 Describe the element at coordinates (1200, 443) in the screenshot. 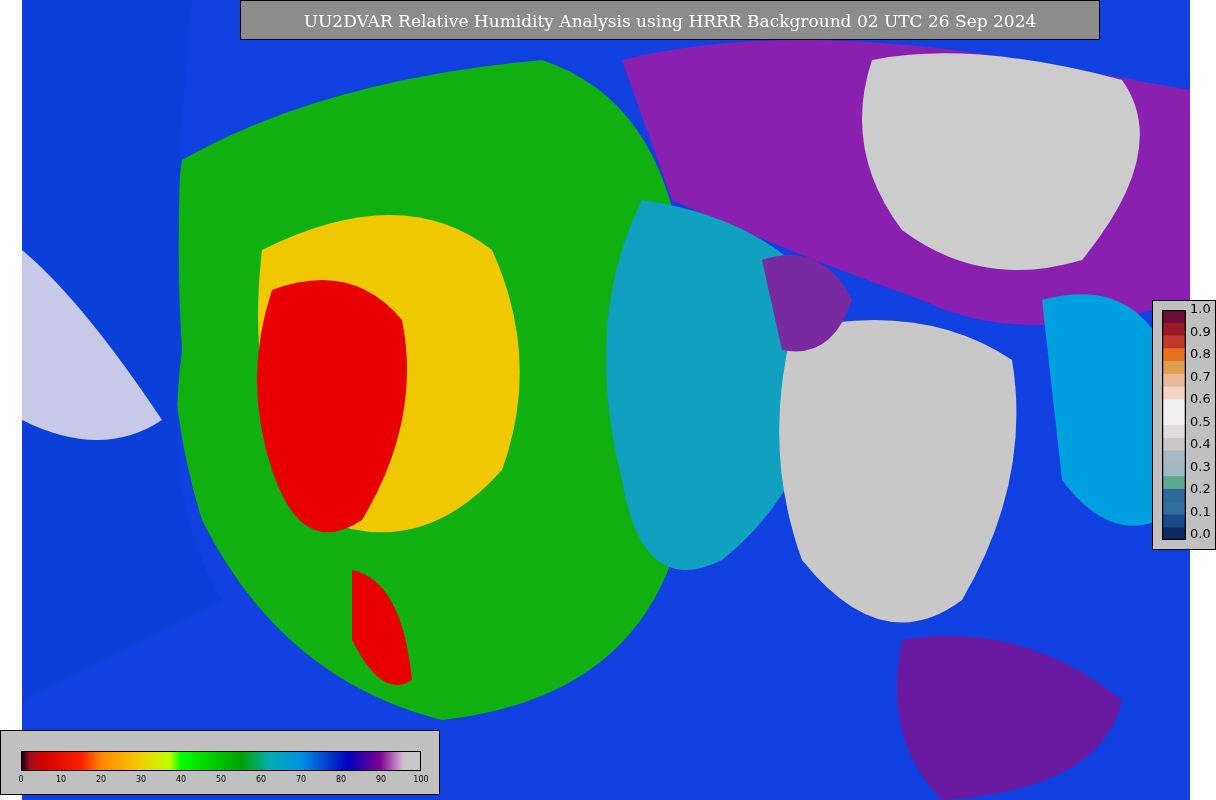

I see `tick-label: 0.4` at that location.